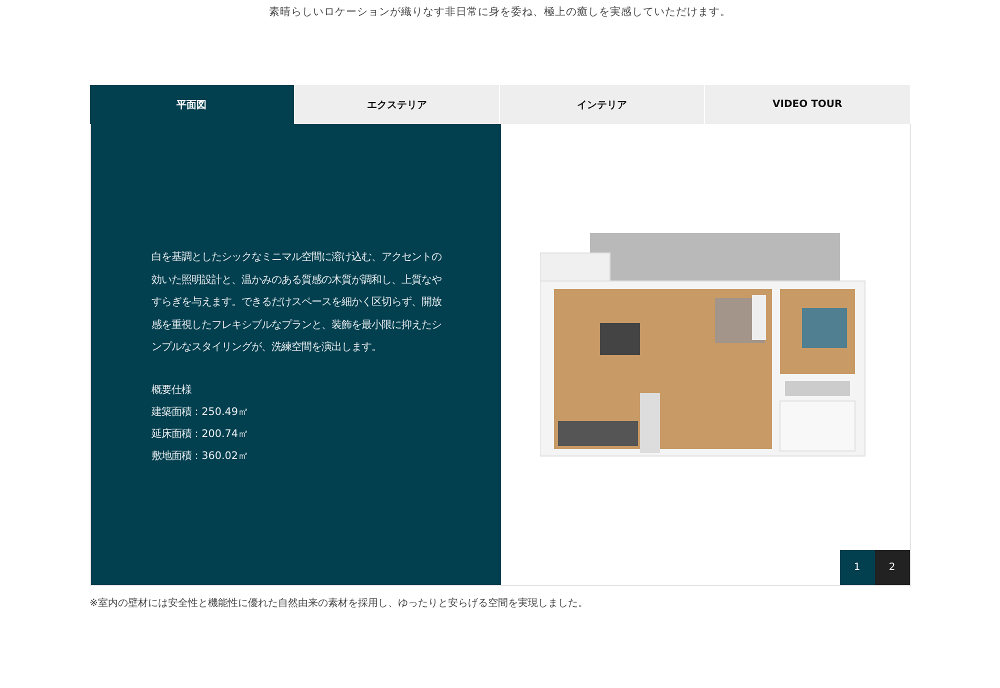 Image resolution: width=1000 pixels, height=688 pixels. I want to click on tab: VIDEO TOUR, so click(807, 104).